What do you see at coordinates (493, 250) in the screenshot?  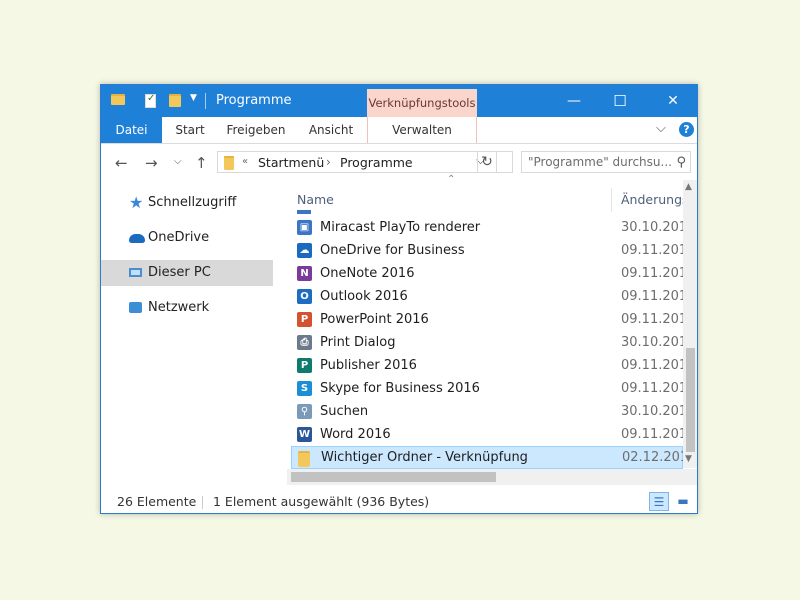 I see `file-row: ☁ OneDrive for Business 09.11.2015` at bounding box center [493, 250].